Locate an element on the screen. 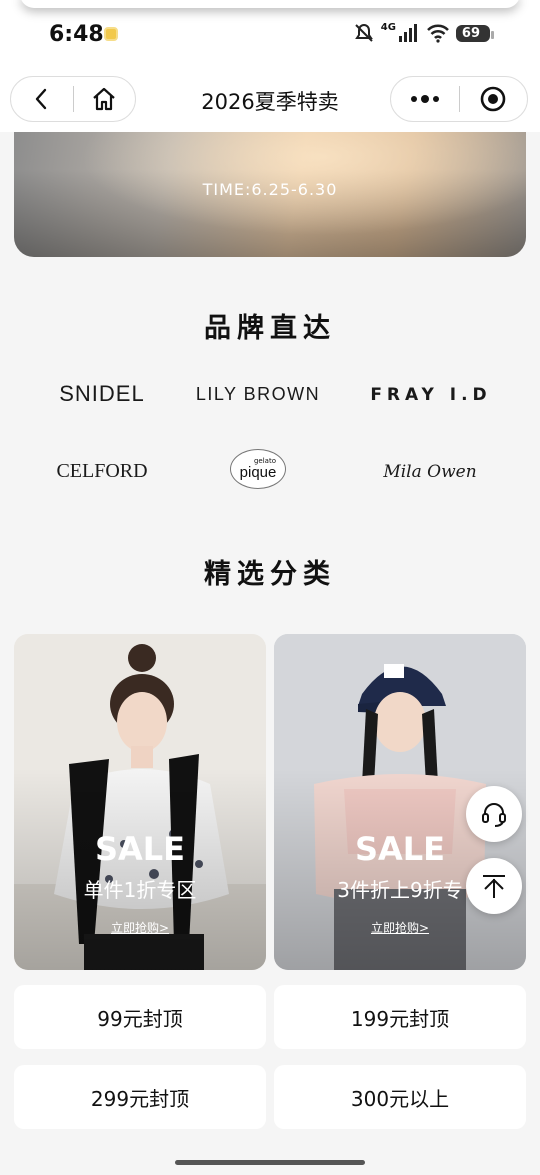 This screenshot has width=540, height=1175. price-filter-300-plus: 300元以上 is located at coordinates (400, 1097).